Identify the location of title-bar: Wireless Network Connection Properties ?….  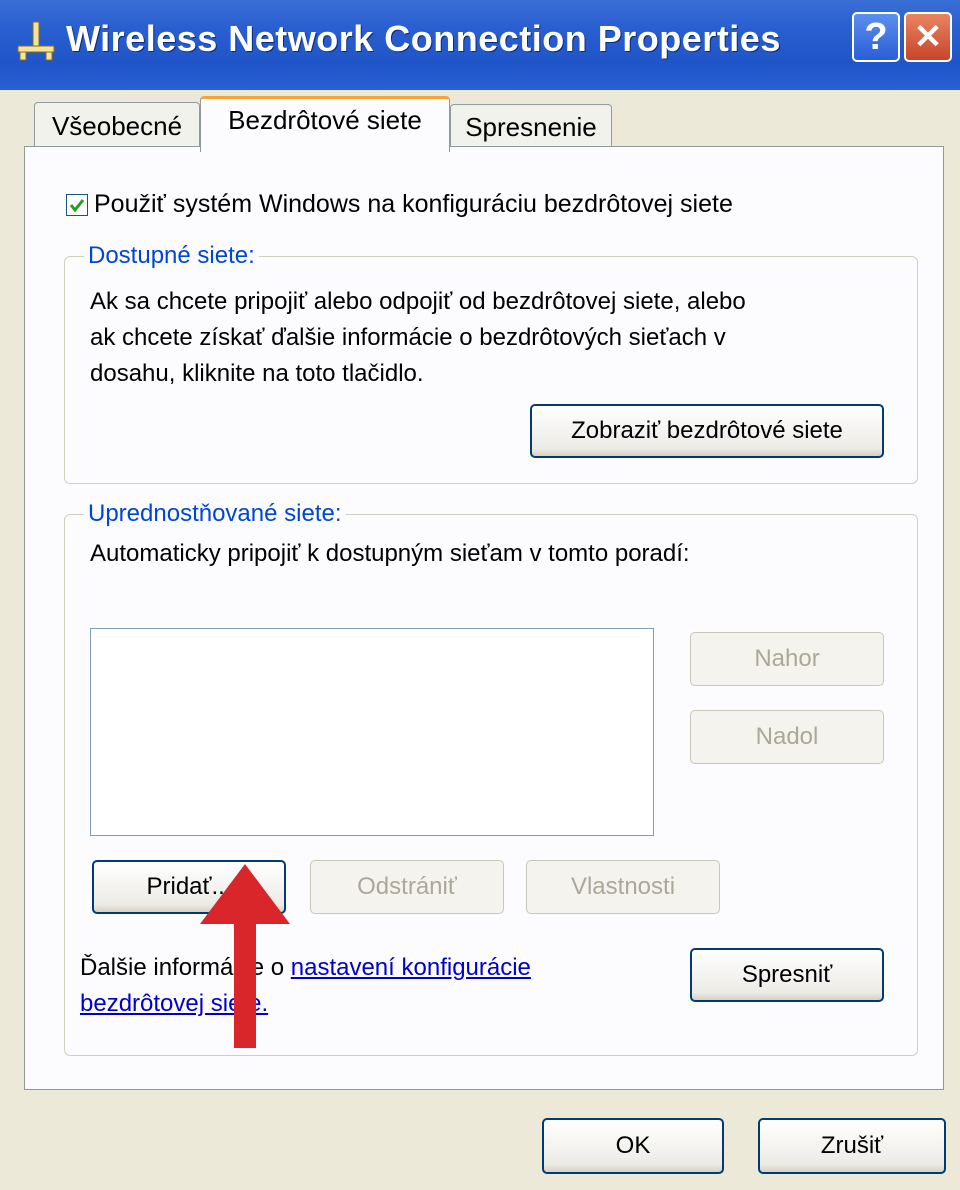
(480, 45).